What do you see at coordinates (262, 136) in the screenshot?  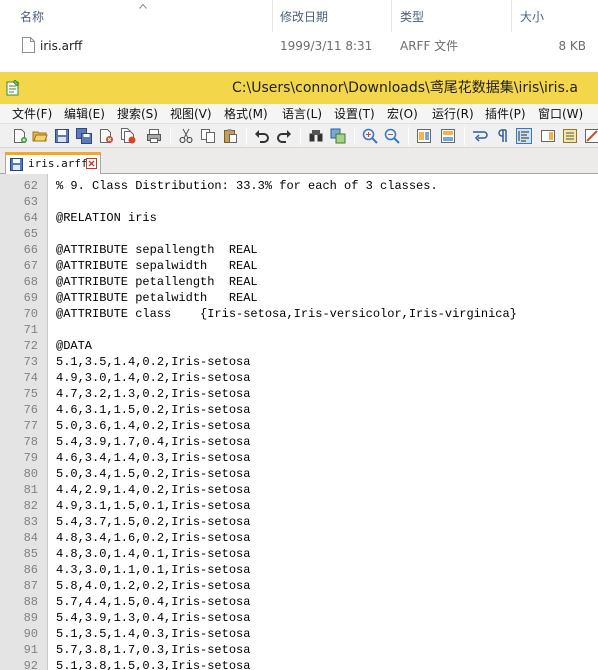 I see `undo-icon` at bounding box center [262, 136].